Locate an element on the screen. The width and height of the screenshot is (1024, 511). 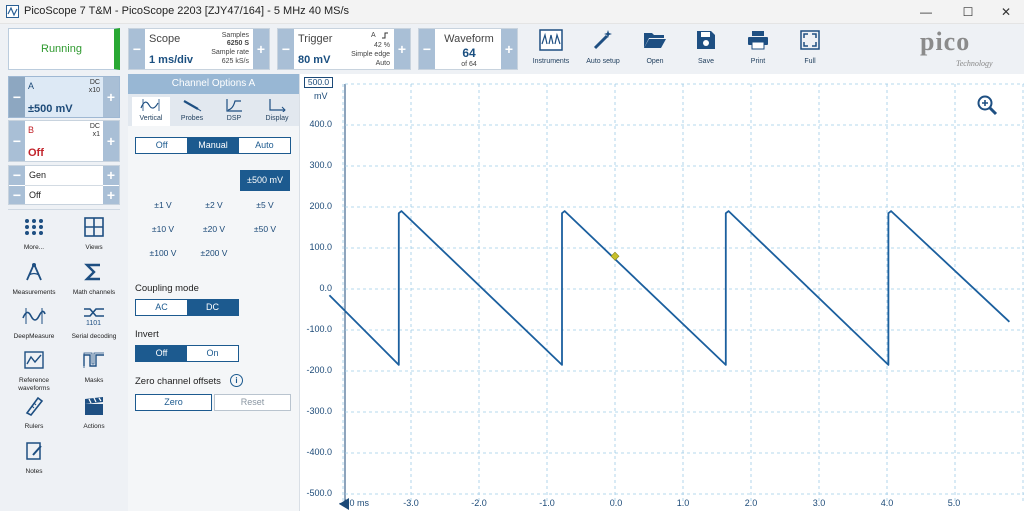
coupling-dc: DC is located at coordinates (212, 307).